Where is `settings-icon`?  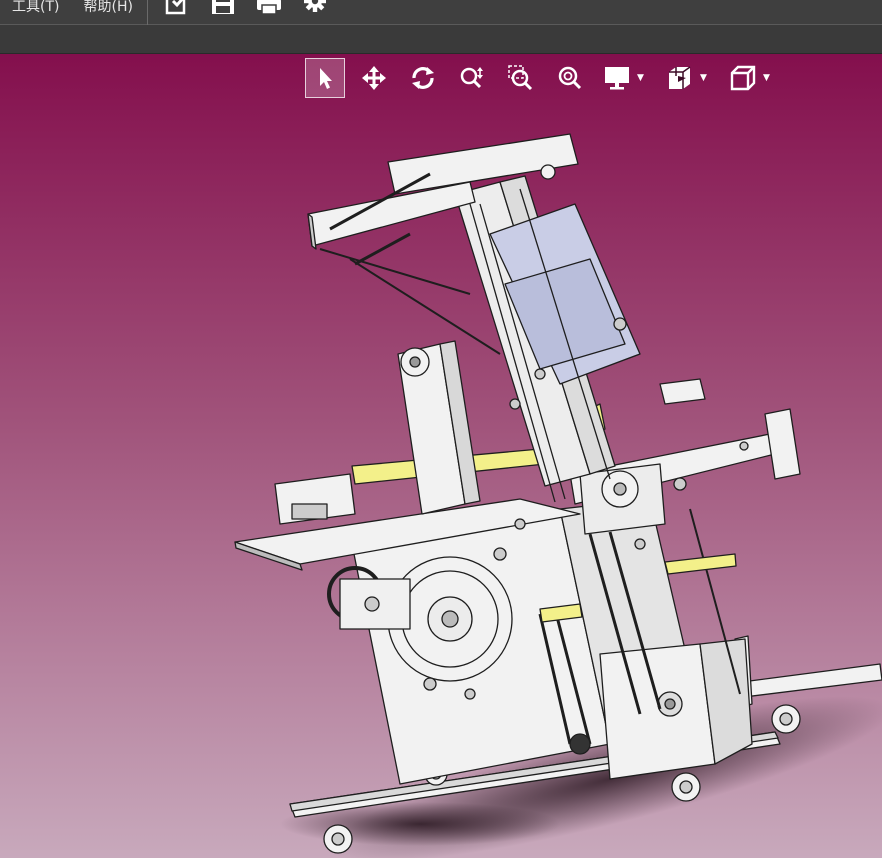
settings-icon is located at coordinates (315, 7).